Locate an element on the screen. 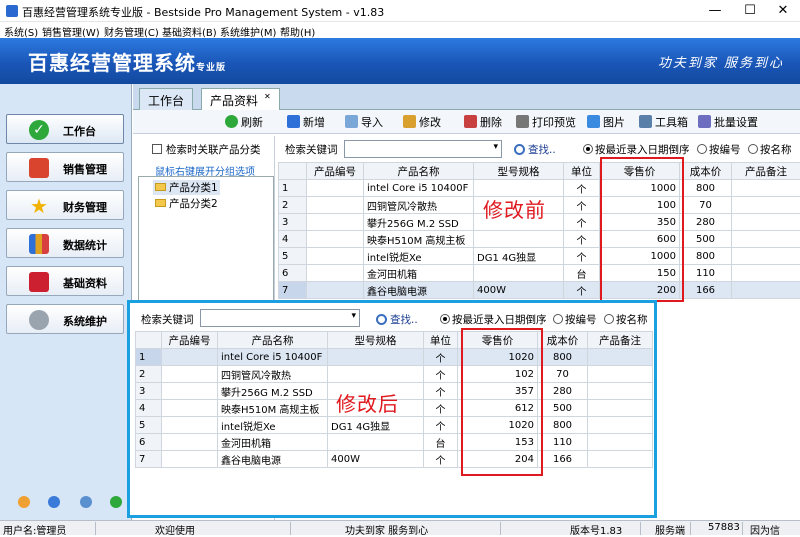 This screenshot has width=800, height=537. col-code: 产品编号 is located at coordinates (335, 171).